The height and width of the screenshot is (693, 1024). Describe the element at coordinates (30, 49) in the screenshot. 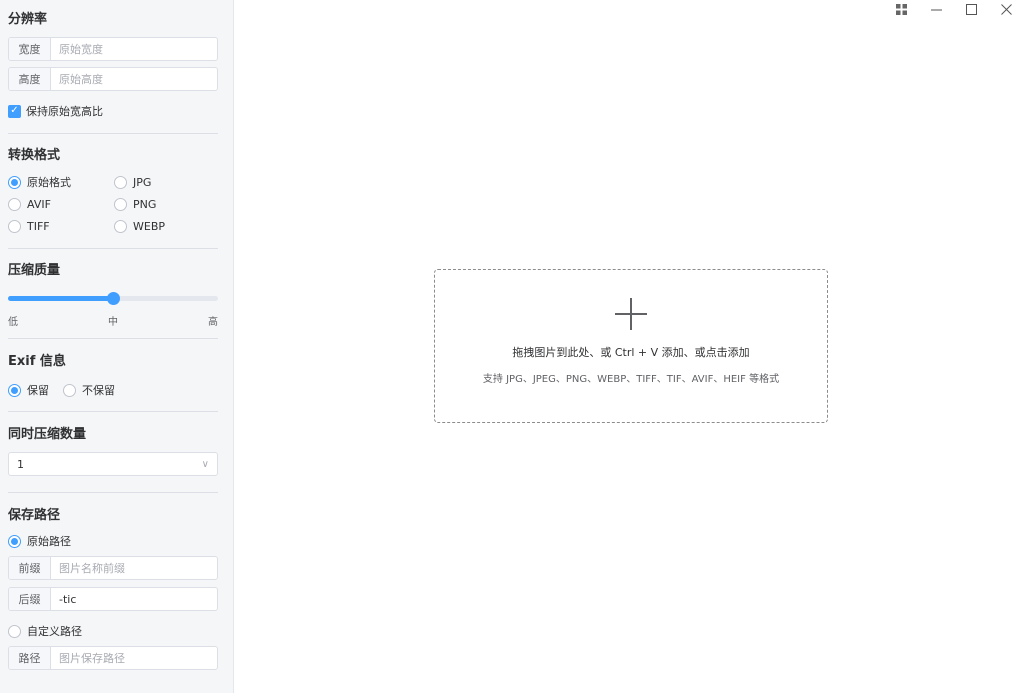

I see `width-label: 宽度` at that location.